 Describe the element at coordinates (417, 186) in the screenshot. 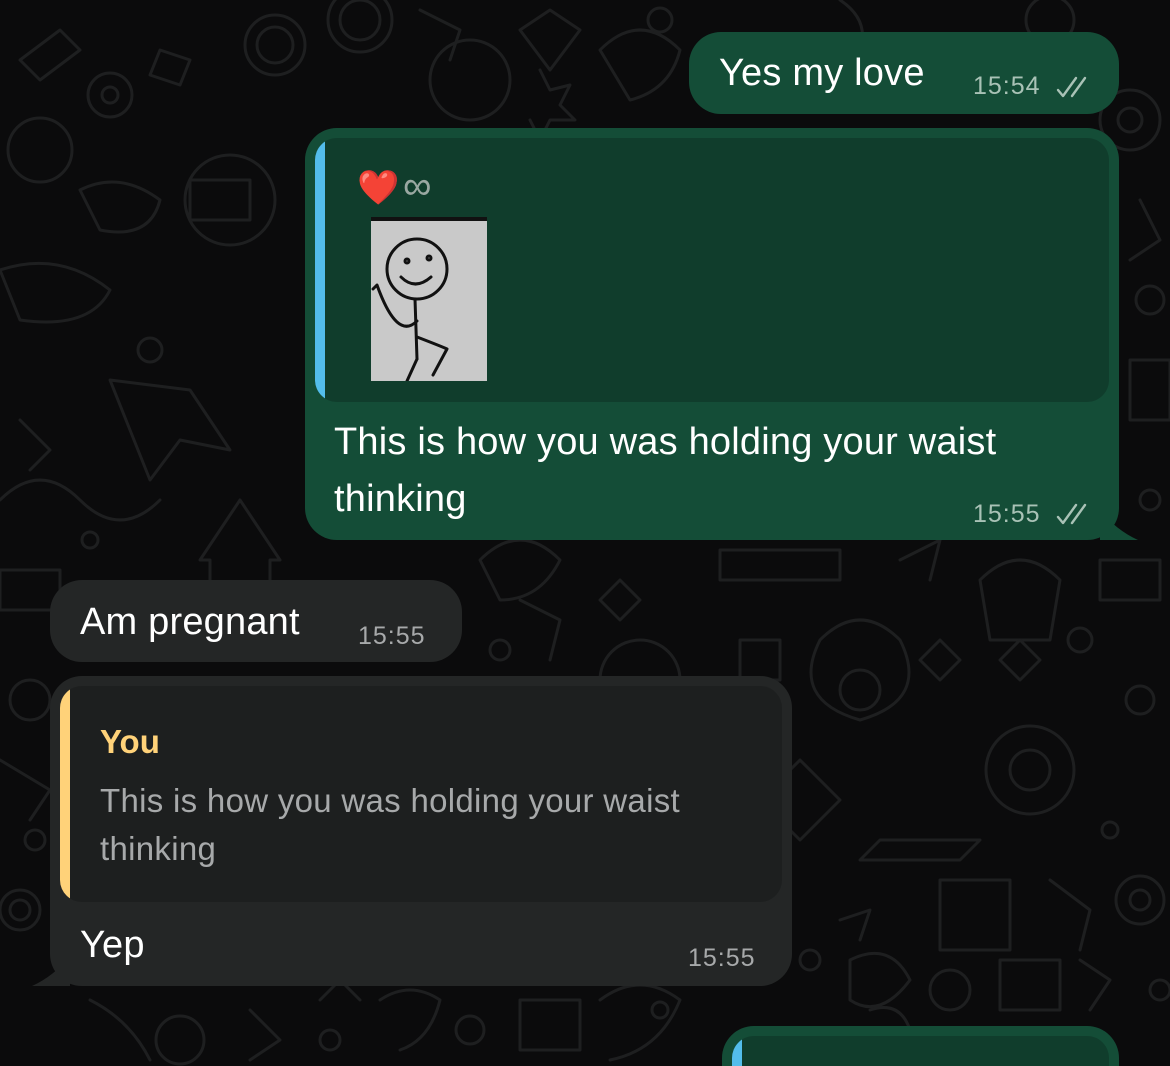

I see `infinity-icon: ∞` at that location.